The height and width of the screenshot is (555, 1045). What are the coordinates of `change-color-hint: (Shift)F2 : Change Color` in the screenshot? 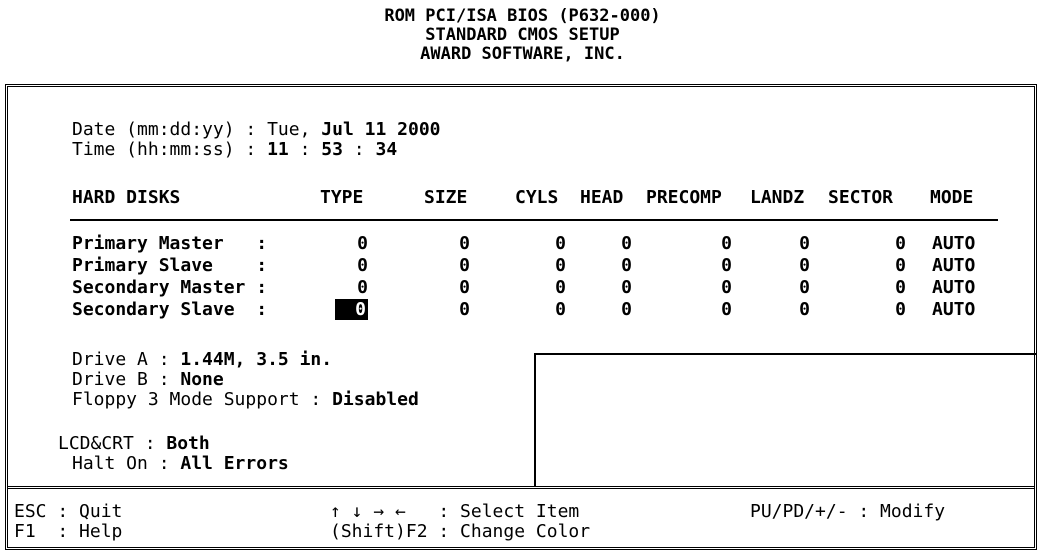 It's located at (460, 531).